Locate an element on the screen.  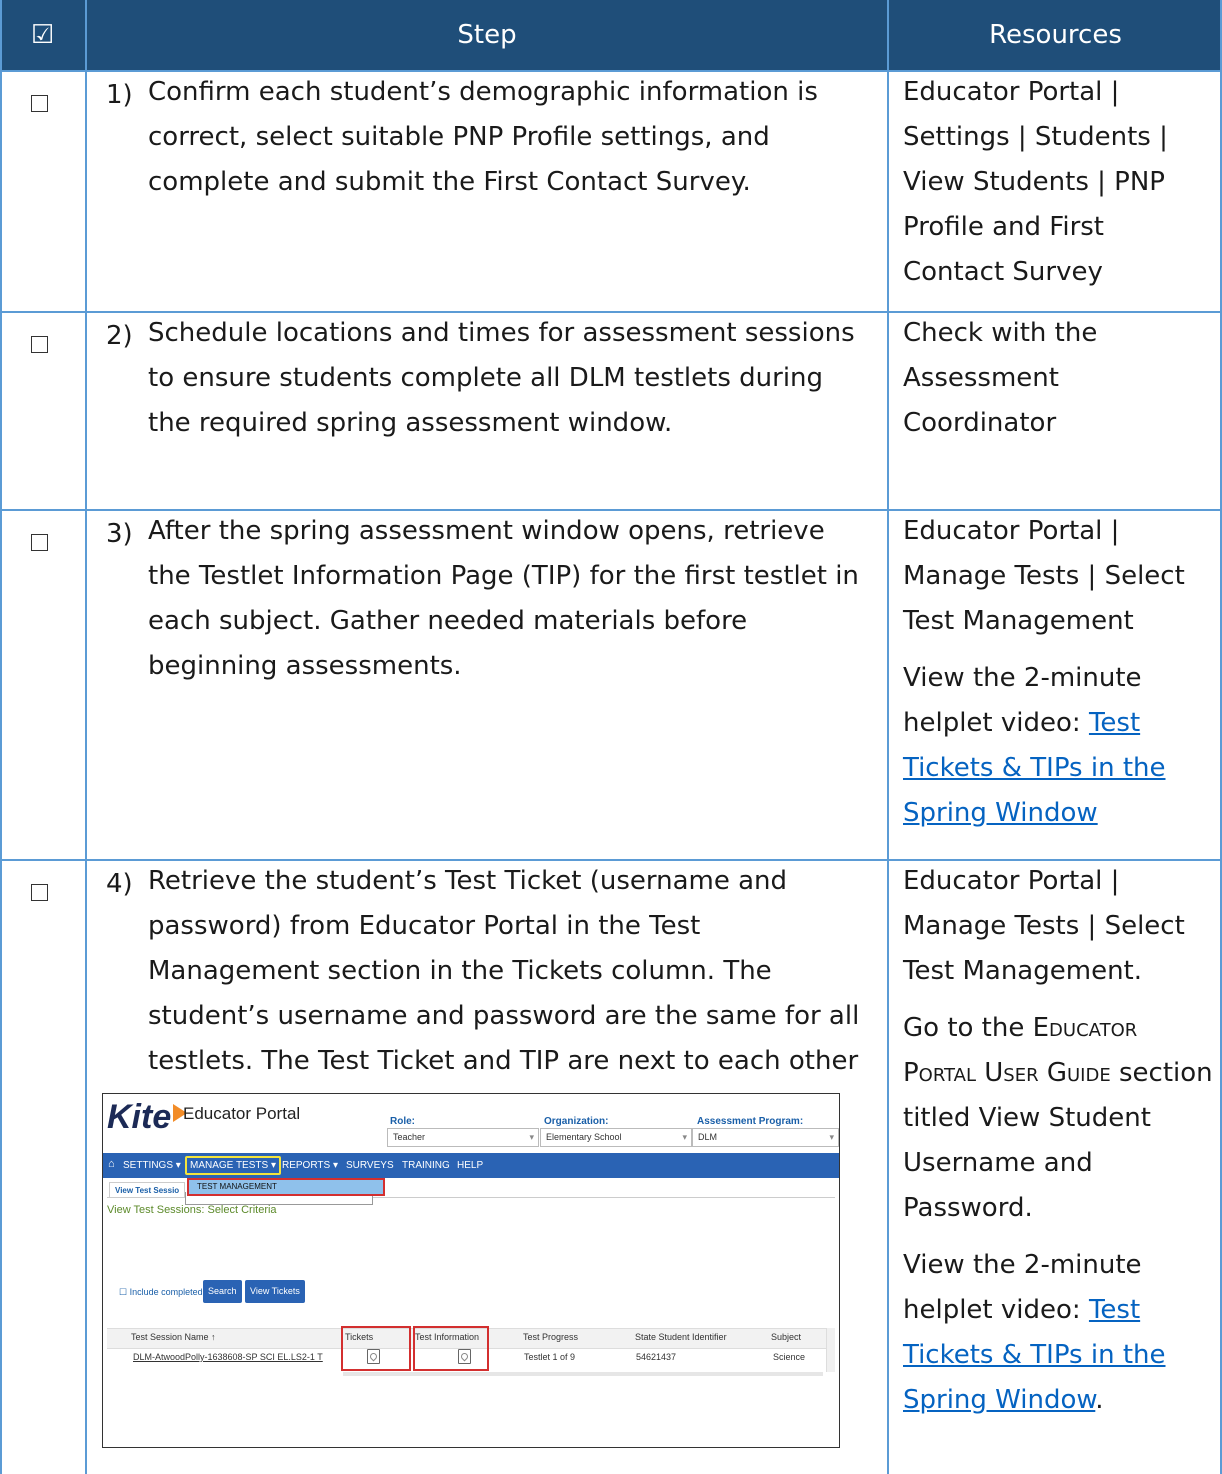
role-label: Role: is located at coordinates (402, 1121).